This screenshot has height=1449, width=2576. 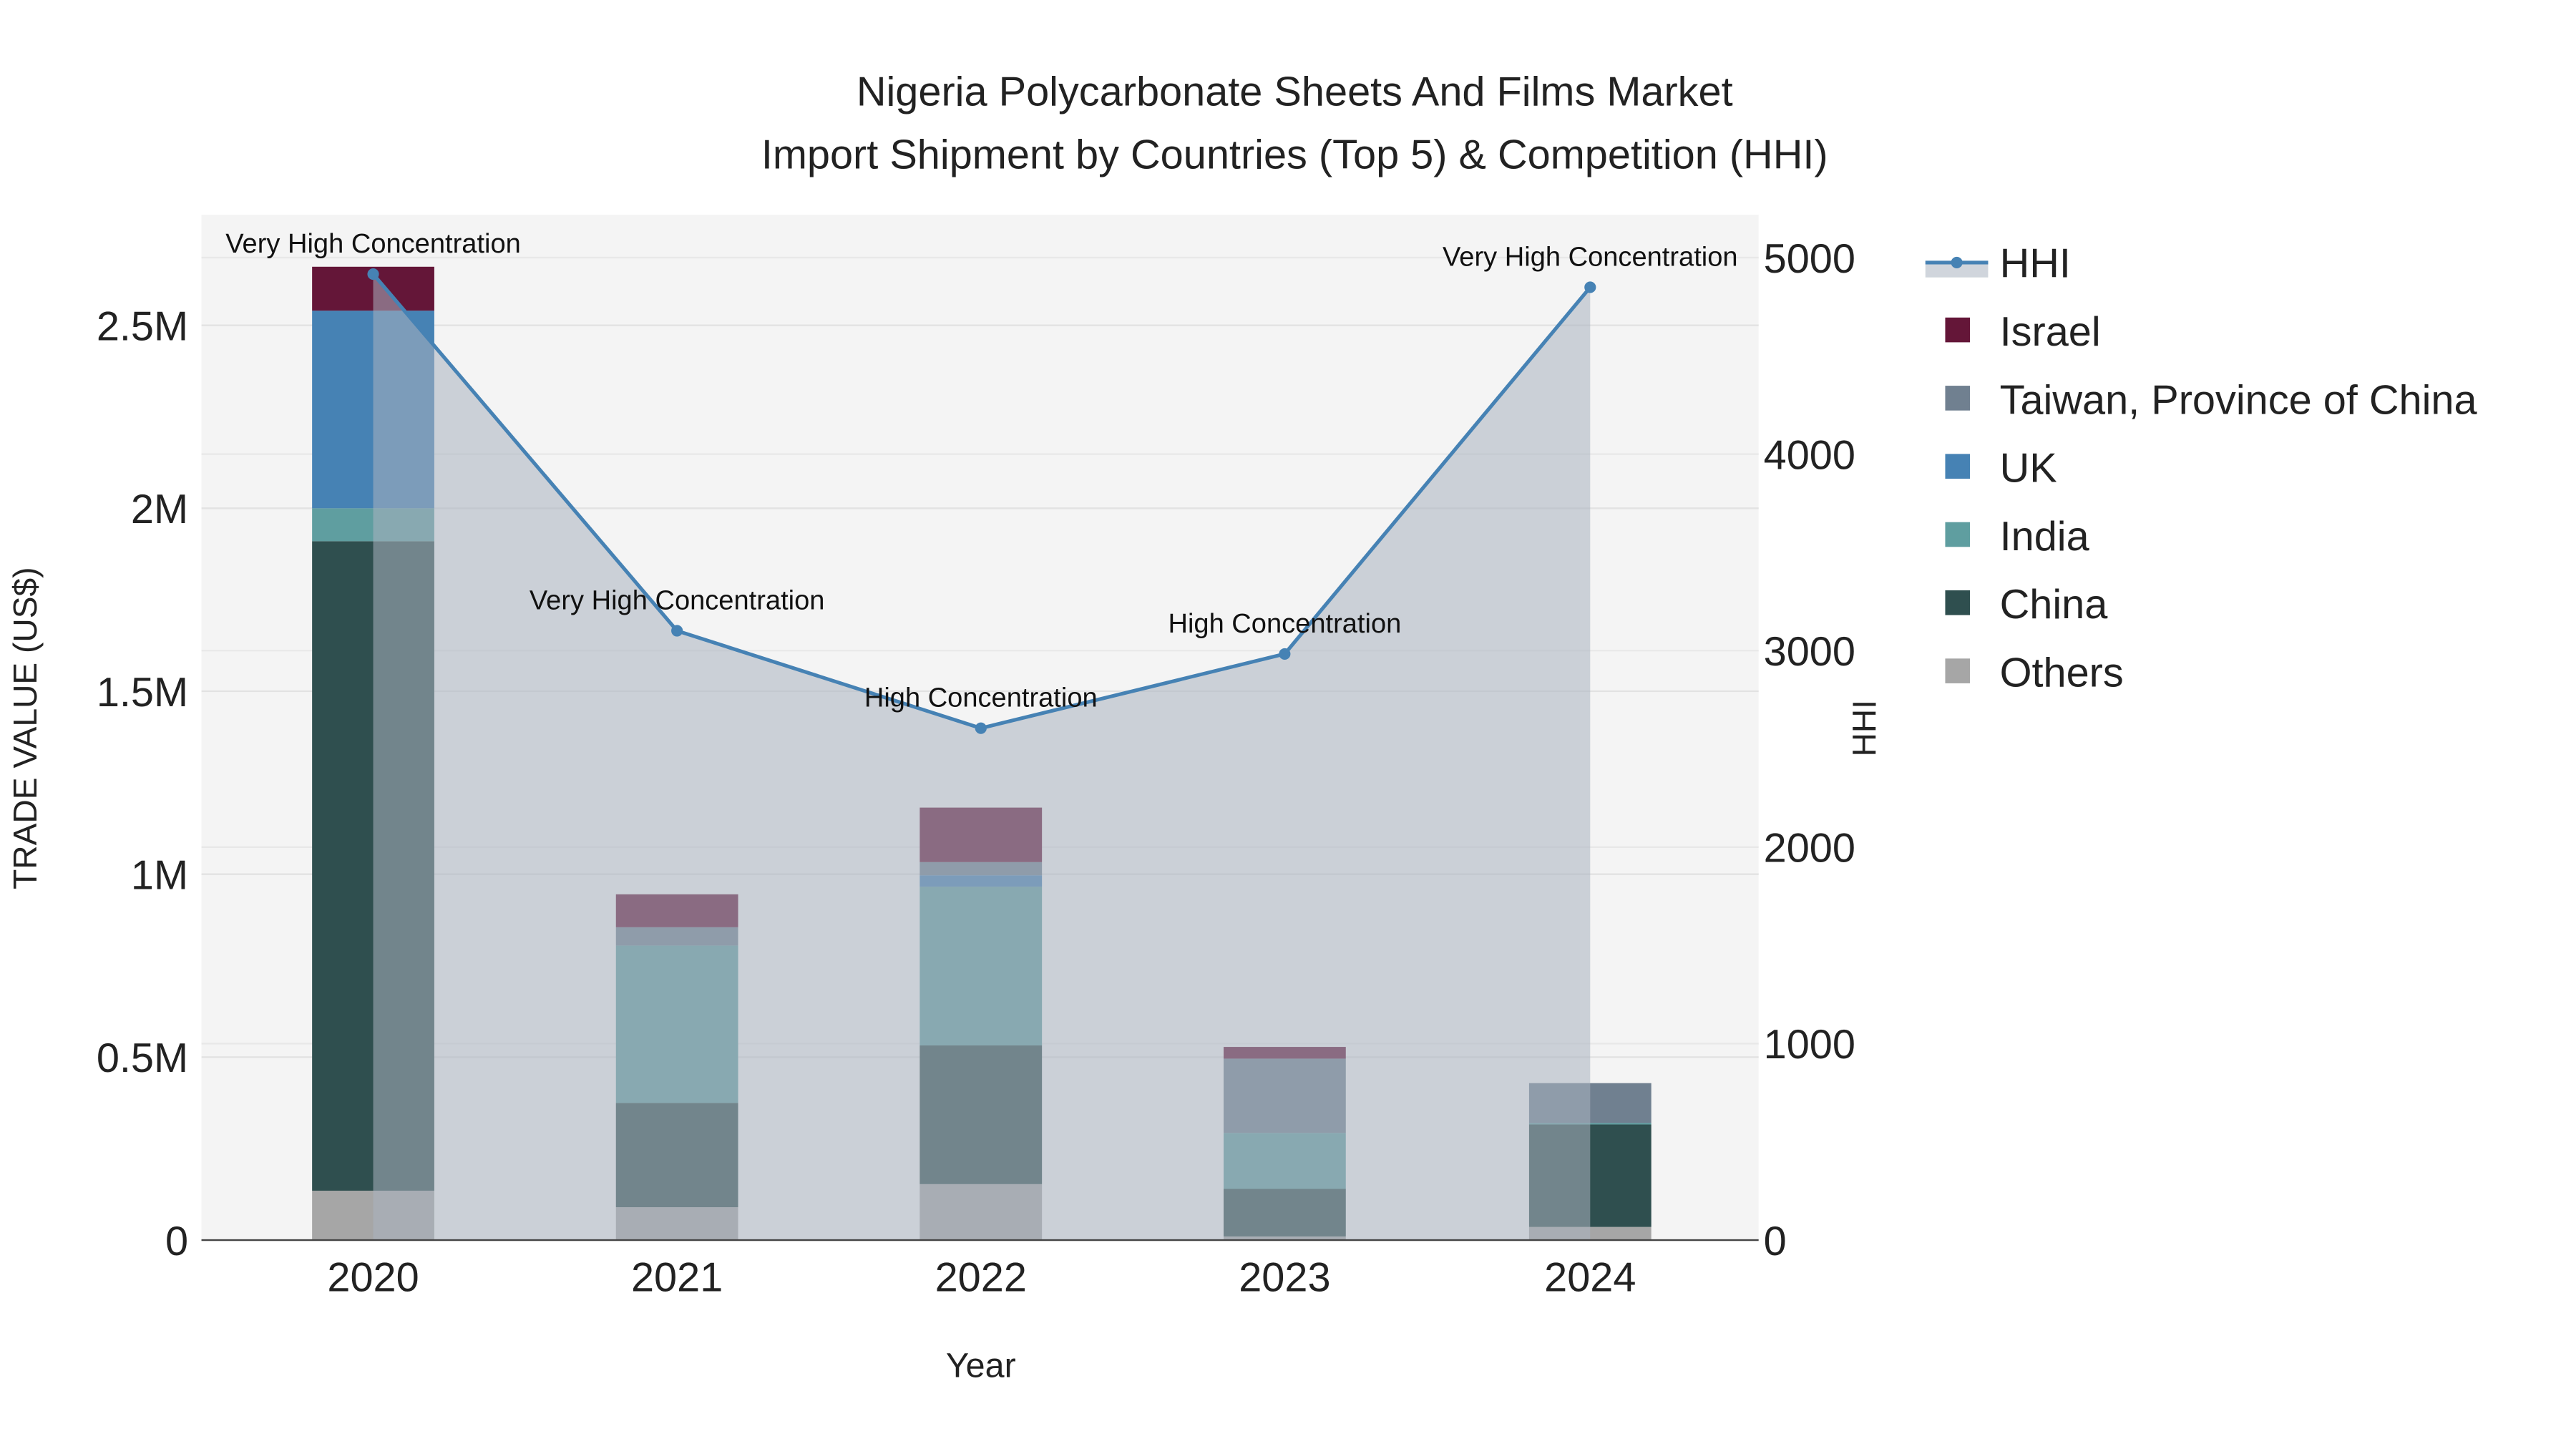 What do you see at coordinates (1809, 455) in the screenshot?
I see `y2-tick-label: 4000` at bounding box center [1809, 455].